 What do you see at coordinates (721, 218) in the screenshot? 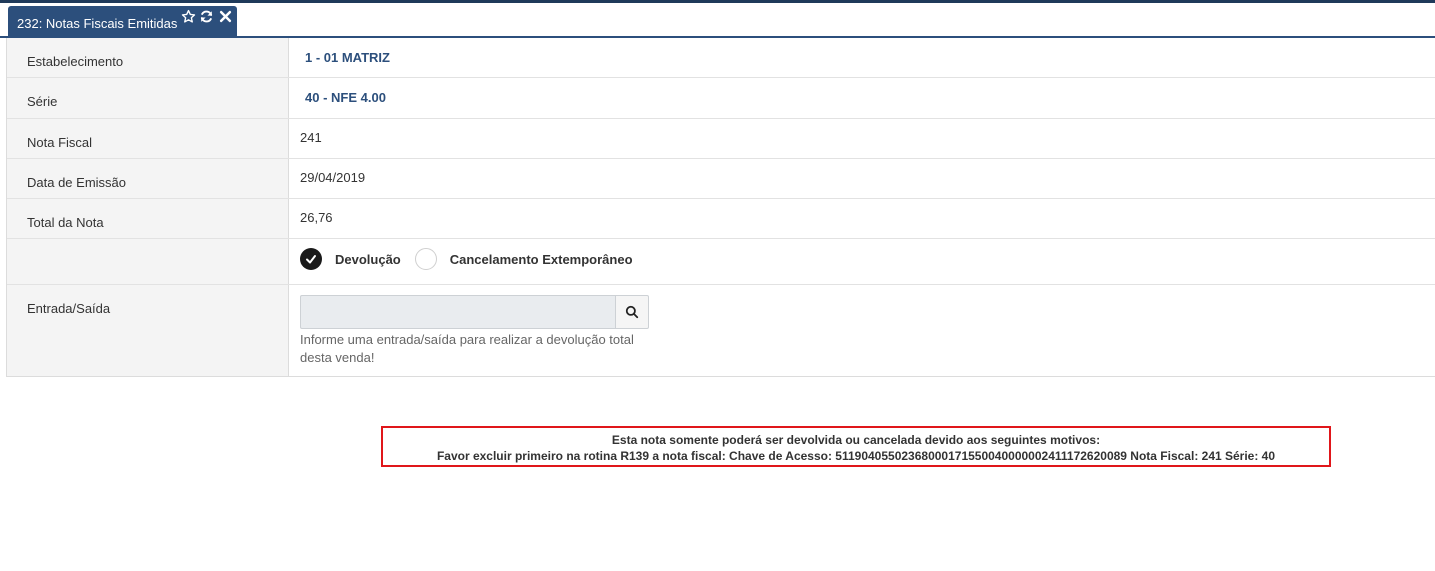
I see `row-total-nota: Total da Nota 26,76` at bounding box center [721, 218].